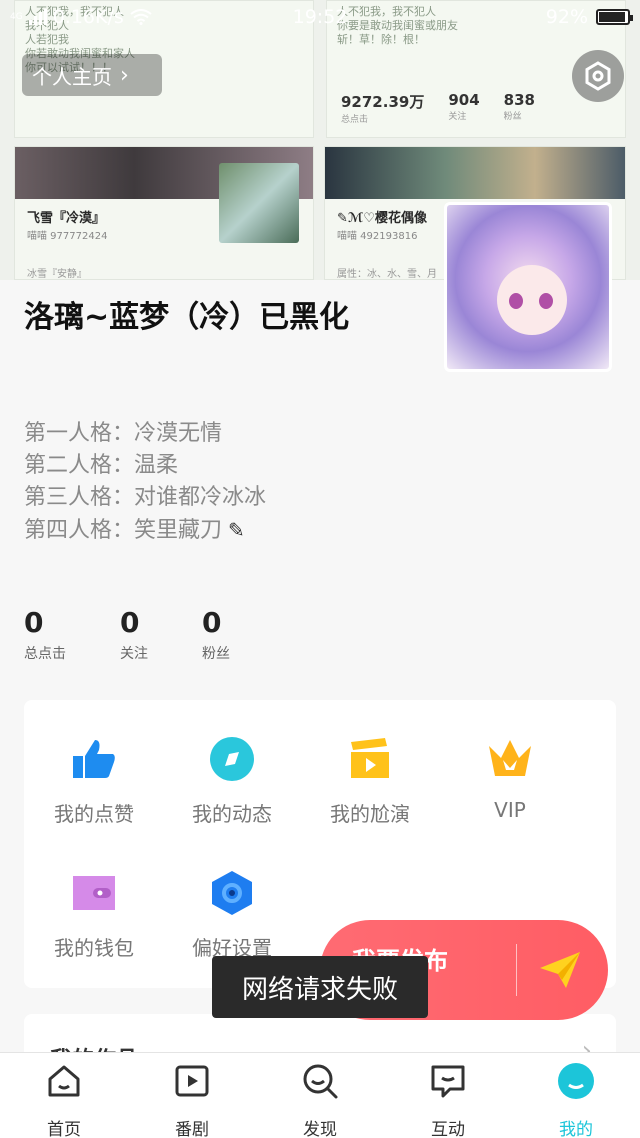 Image resolution: width=640 pixels, height=1138 pixels. Describe the element at coordinates (457, 117) in the screenshot. I see `banner-stat-label: 关注` at that location.